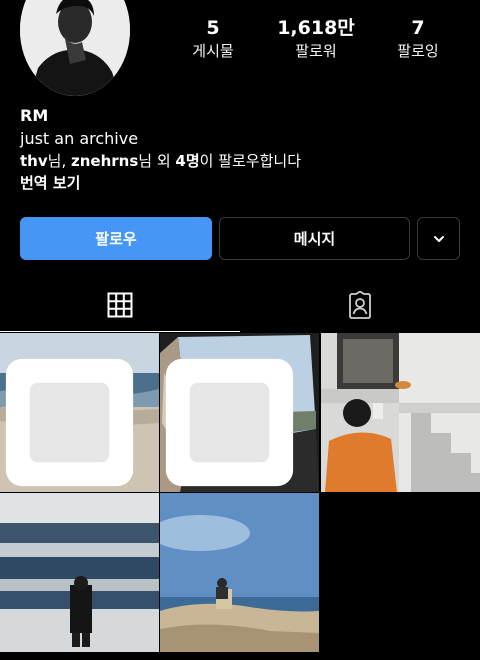  What do you see at coordinates (213, 51) in the screenshot?
I see `posts-label: 게시물` at bounding box center [213, 51].